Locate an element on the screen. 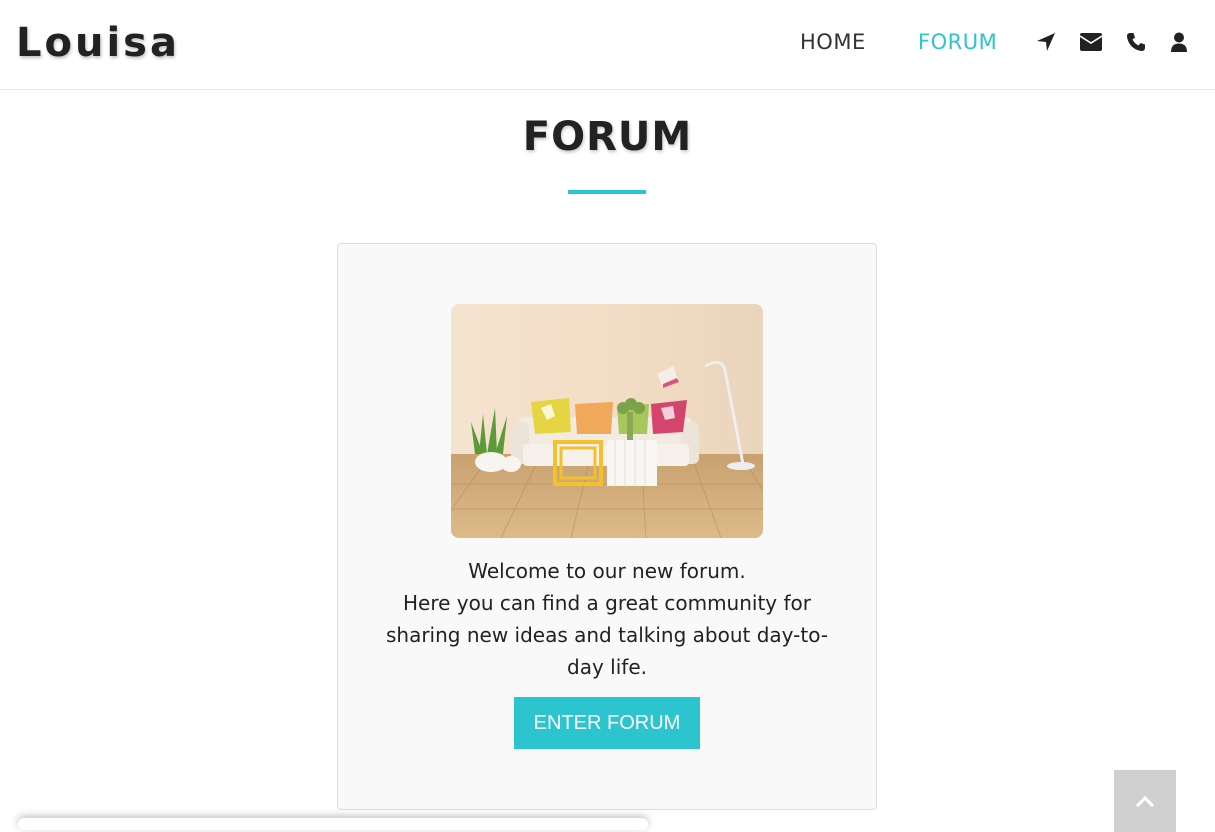 The width and height of the screenshot is (1215, 832). bottom-overlay-edge is located at coordinates (333, 824).